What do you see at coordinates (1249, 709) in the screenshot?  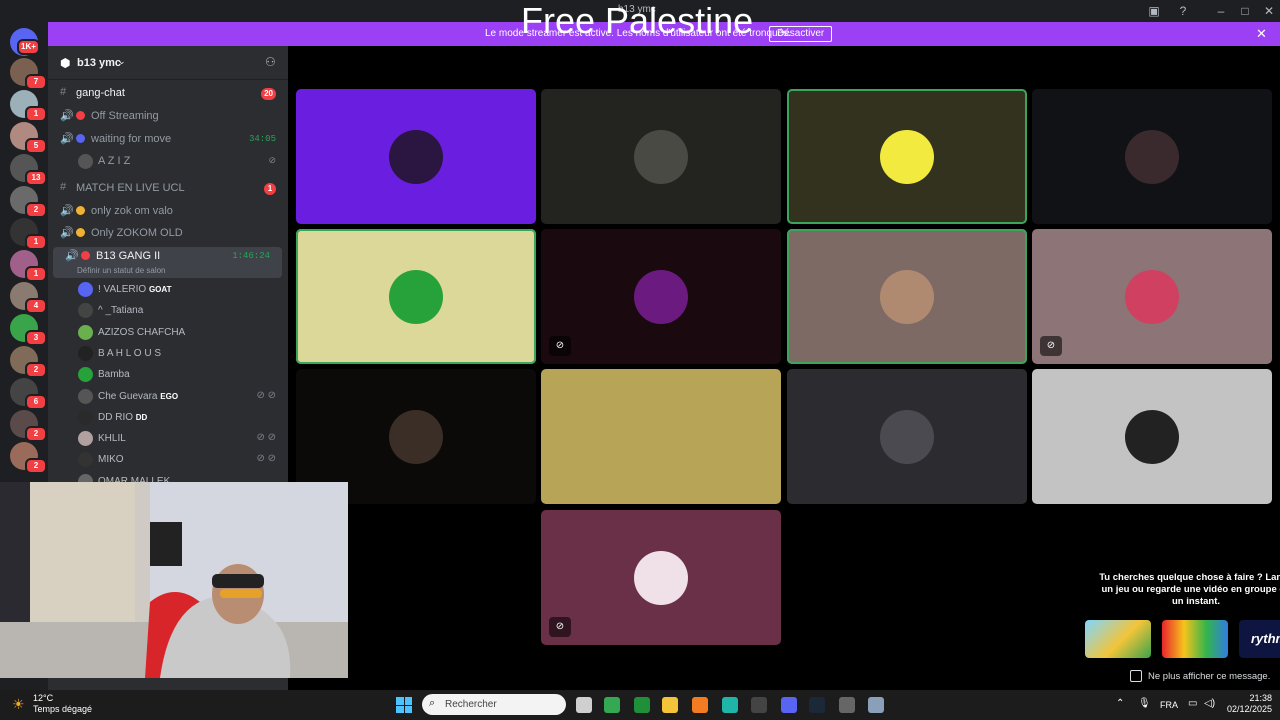 I see `clock-date: 02/12/2025` at bounding box center [1249, 709].